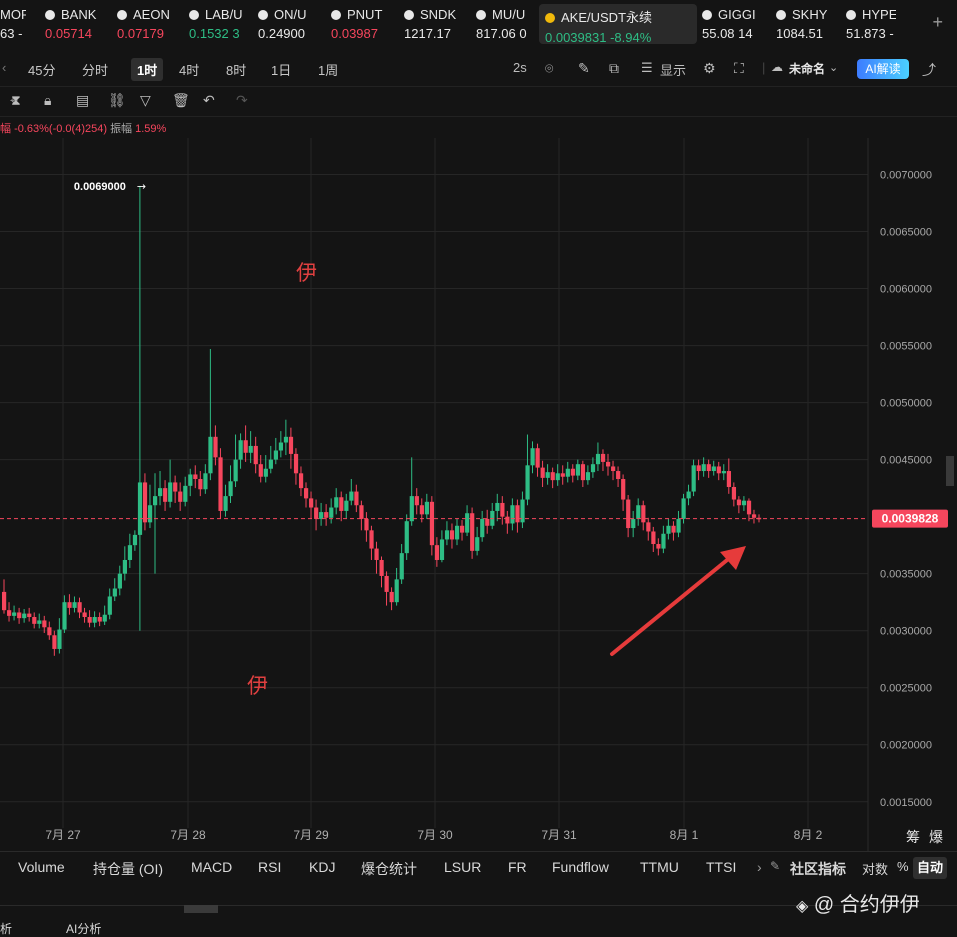  What do you see at coordinates (929, 70) in the screenshot?
I see `share-icon: ⤴` at bounding box center [929, 70].